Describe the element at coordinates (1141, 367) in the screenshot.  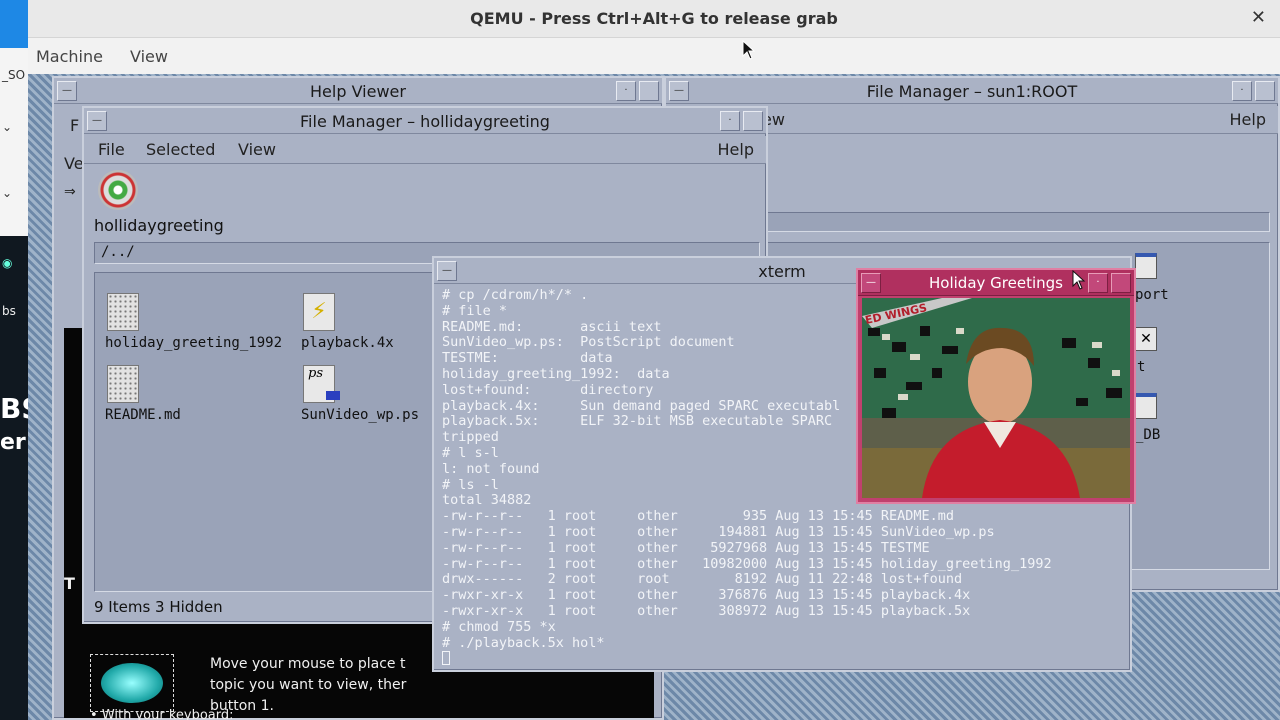
I see `fm-root-item-label: t` at that location.